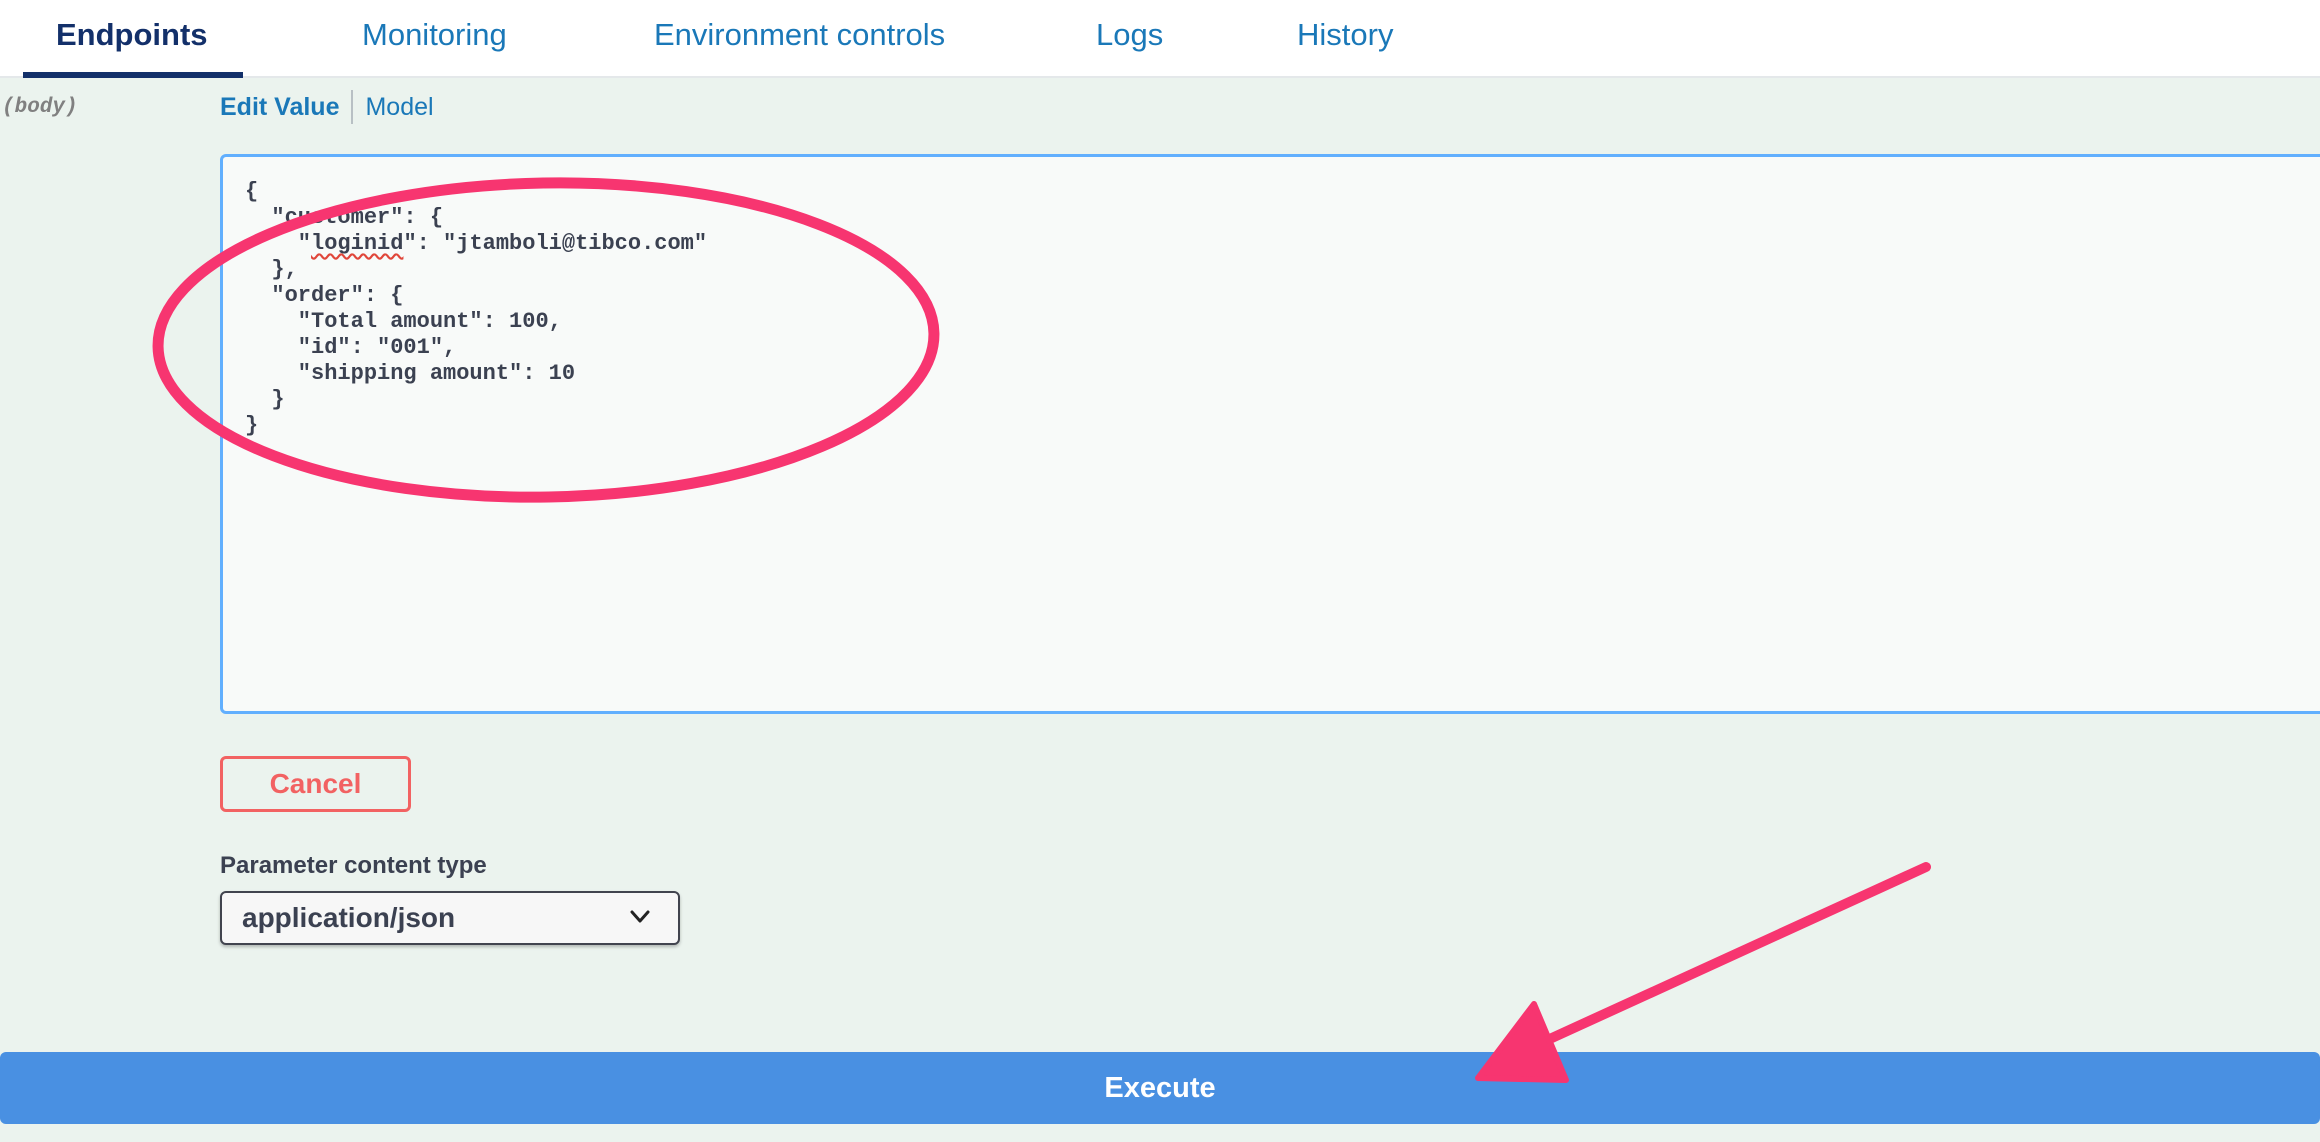 The image size is (2320, 1142). I want to click on content-type-select: application/json, so click(450, 918).